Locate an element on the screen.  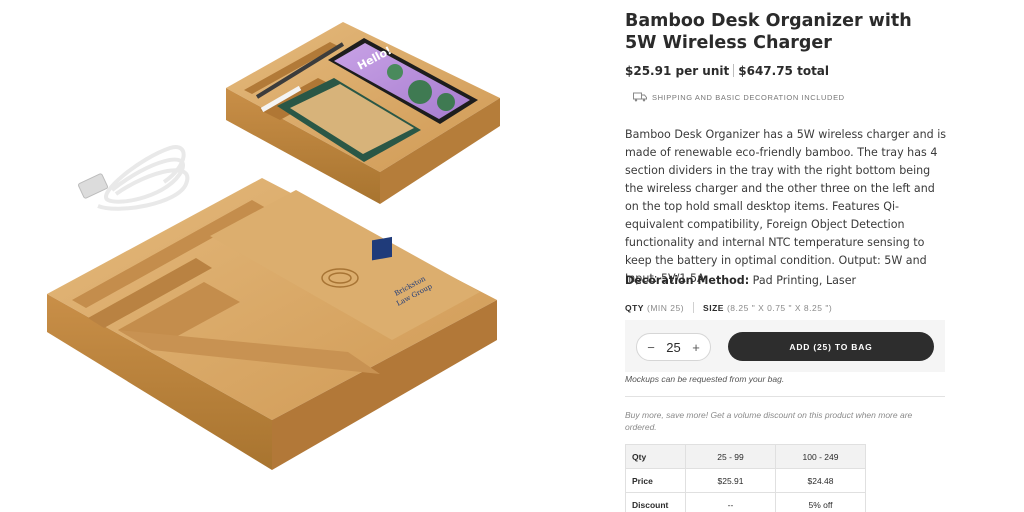
add-to-bag-button: ADD (25) TO BAG is located at coordinates (831, 346).